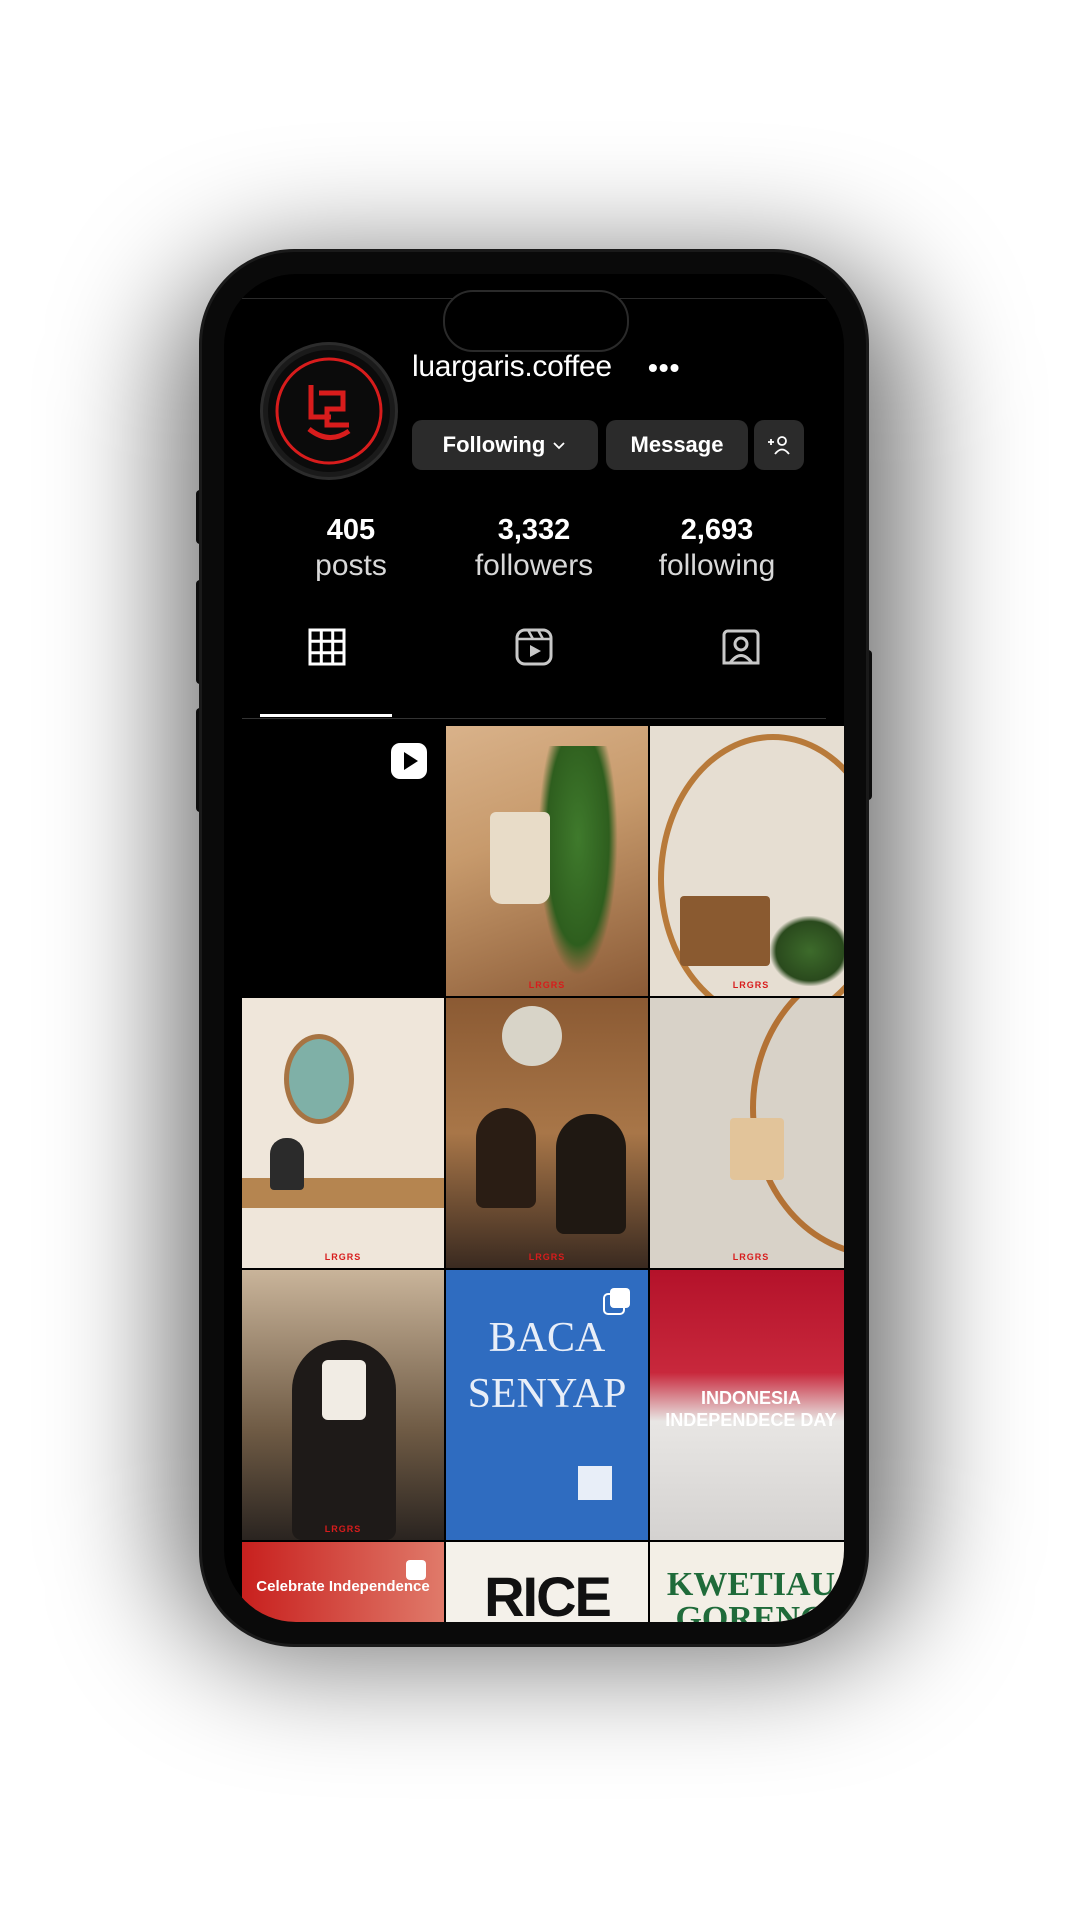  What do you see at coordinates (559, 446) in the screenshot?
I see `chevron-down-icon` at bounding box center [559, 446].